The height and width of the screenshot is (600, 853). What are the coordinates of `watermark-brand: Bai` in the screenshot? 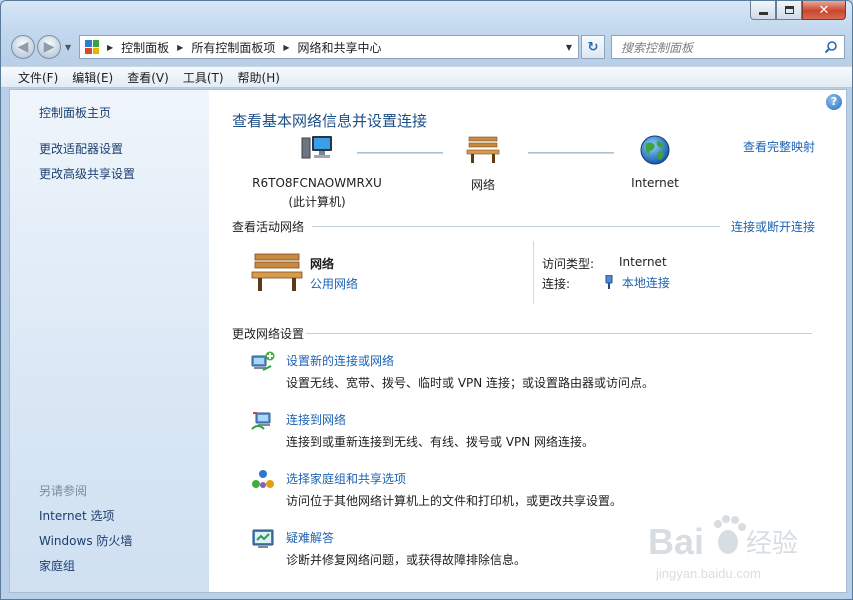 It's located at (676, 541).